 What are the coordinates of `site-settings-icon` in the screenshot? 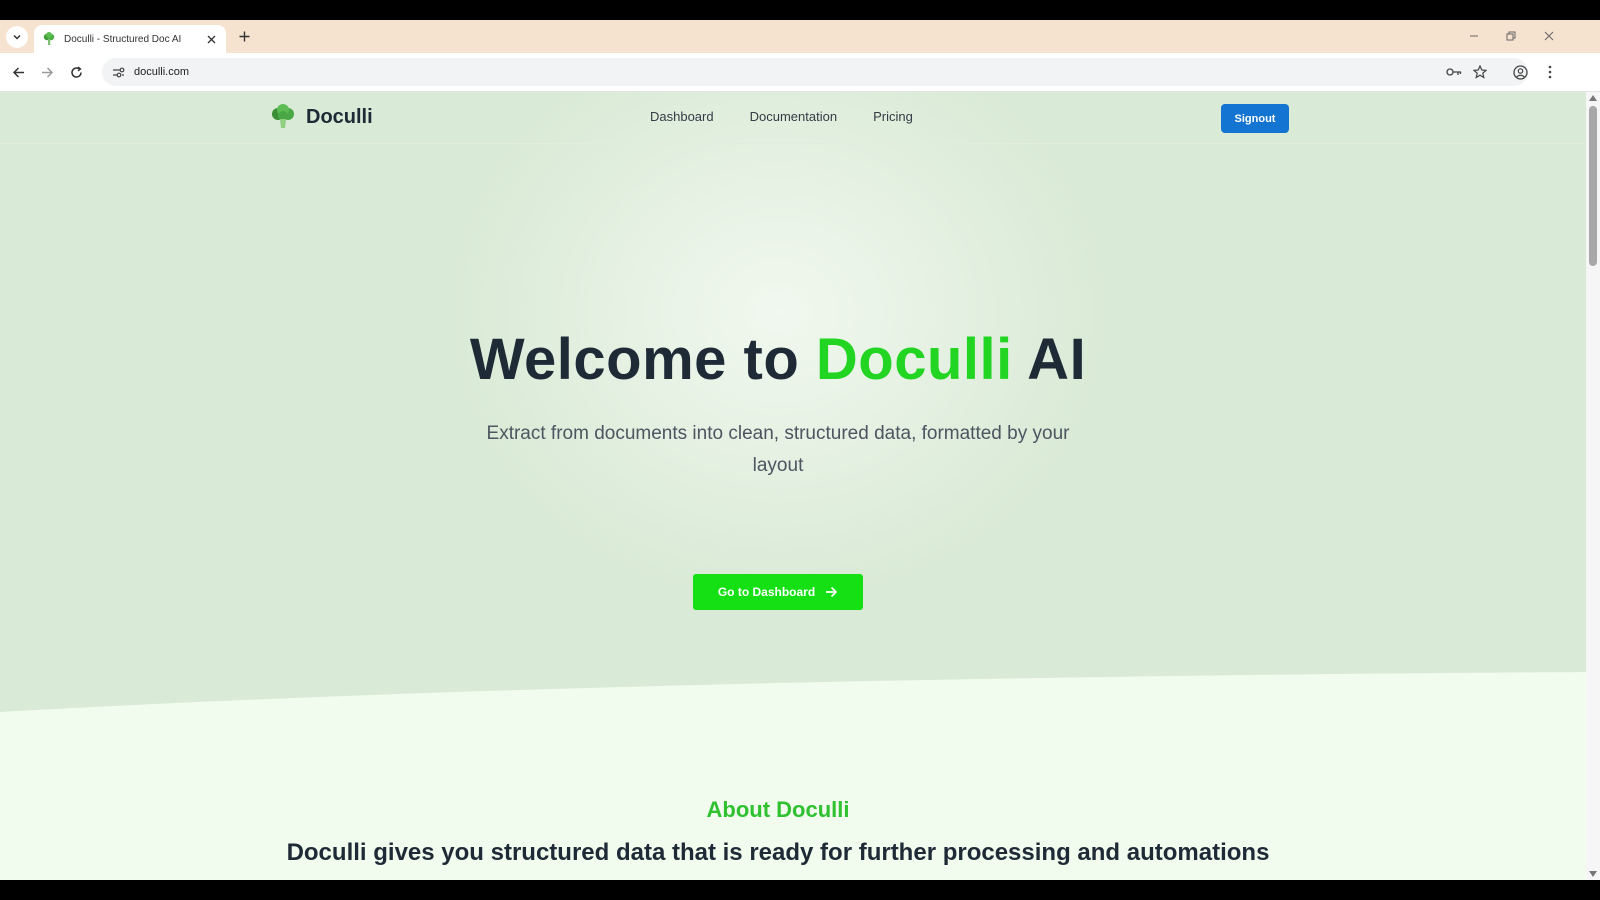 It's located at (118, 72).